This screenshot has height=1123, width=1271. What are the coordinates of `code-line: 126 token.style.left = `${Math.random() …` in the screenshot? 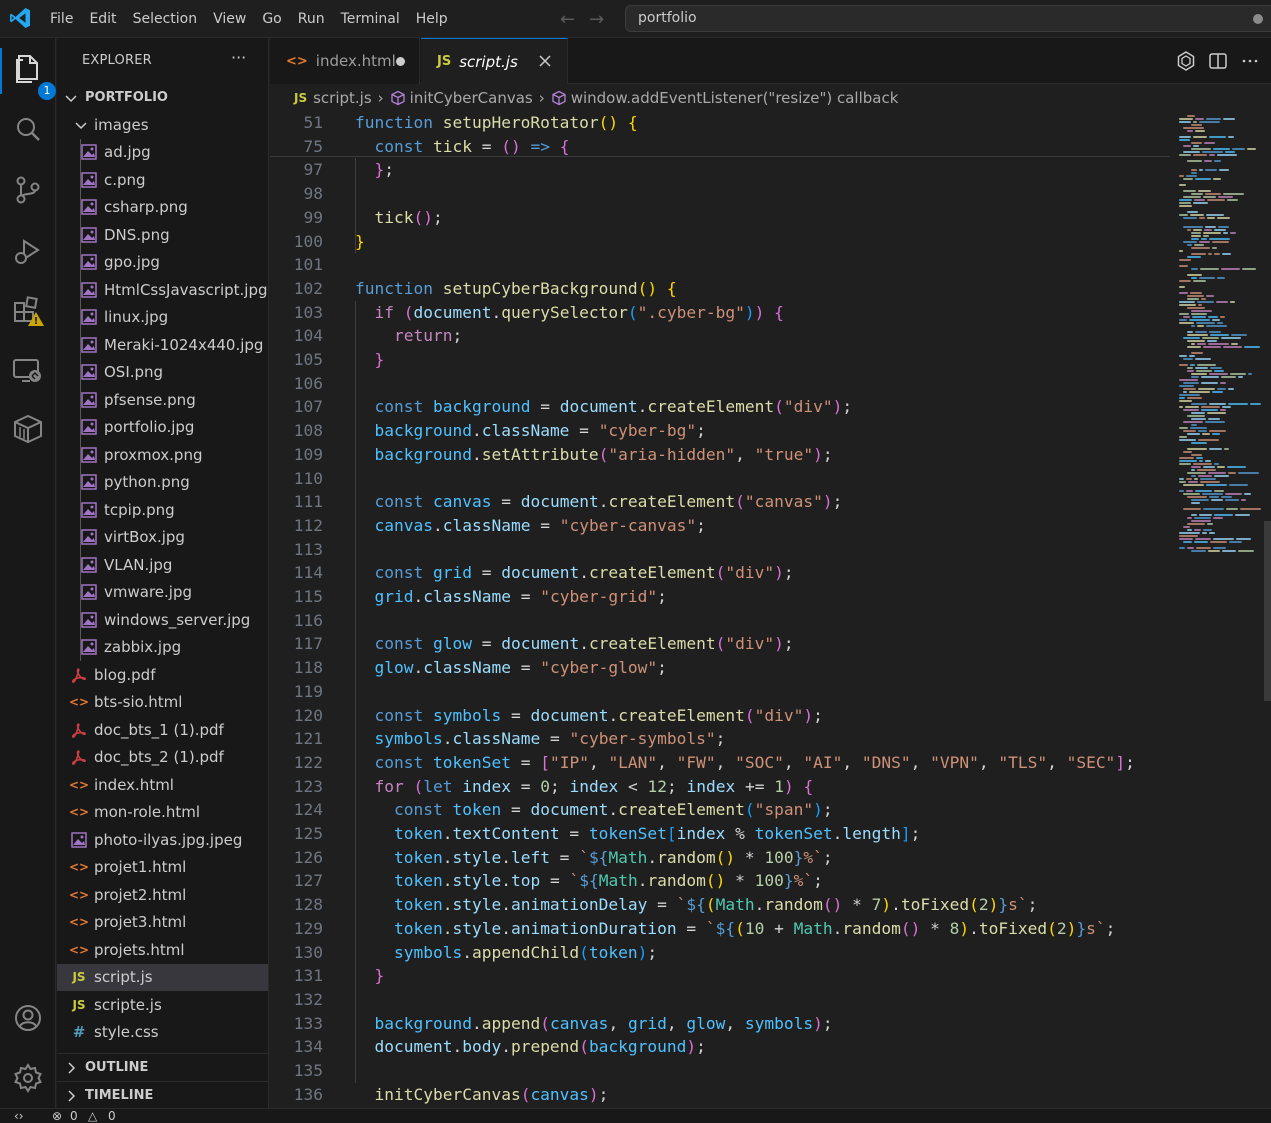 It's located at (720, 858).